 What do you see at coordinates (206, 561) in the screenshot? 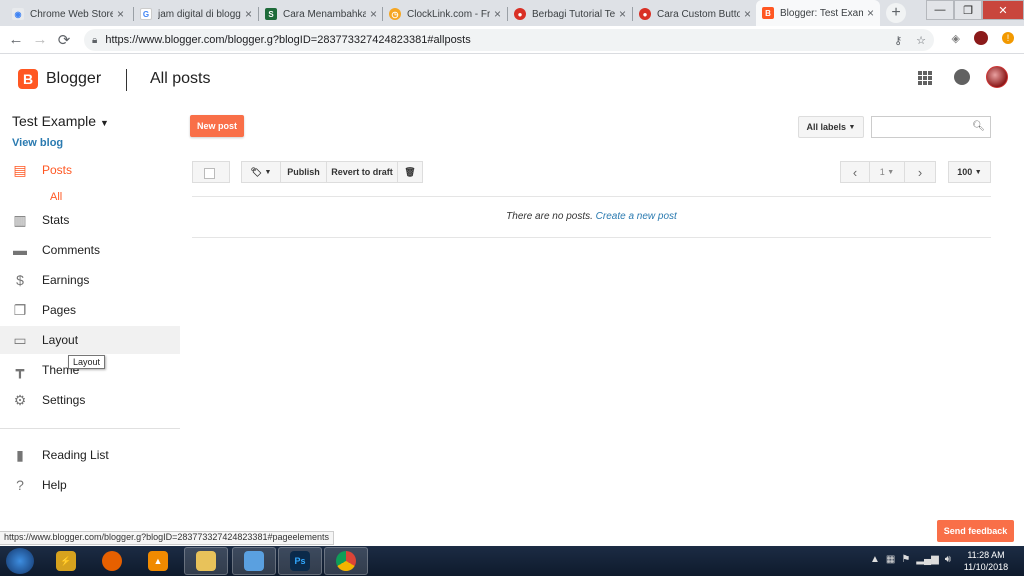
I see `taskbar-app-explorer` at bounding box center [206, 561].